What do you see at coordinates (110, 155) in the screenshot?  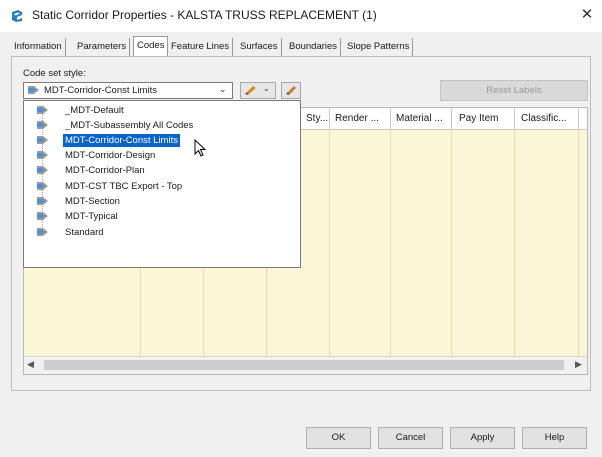 I see `dropdown-option-label: MDT-Corridor-Design` at bounding box center [110, 155].